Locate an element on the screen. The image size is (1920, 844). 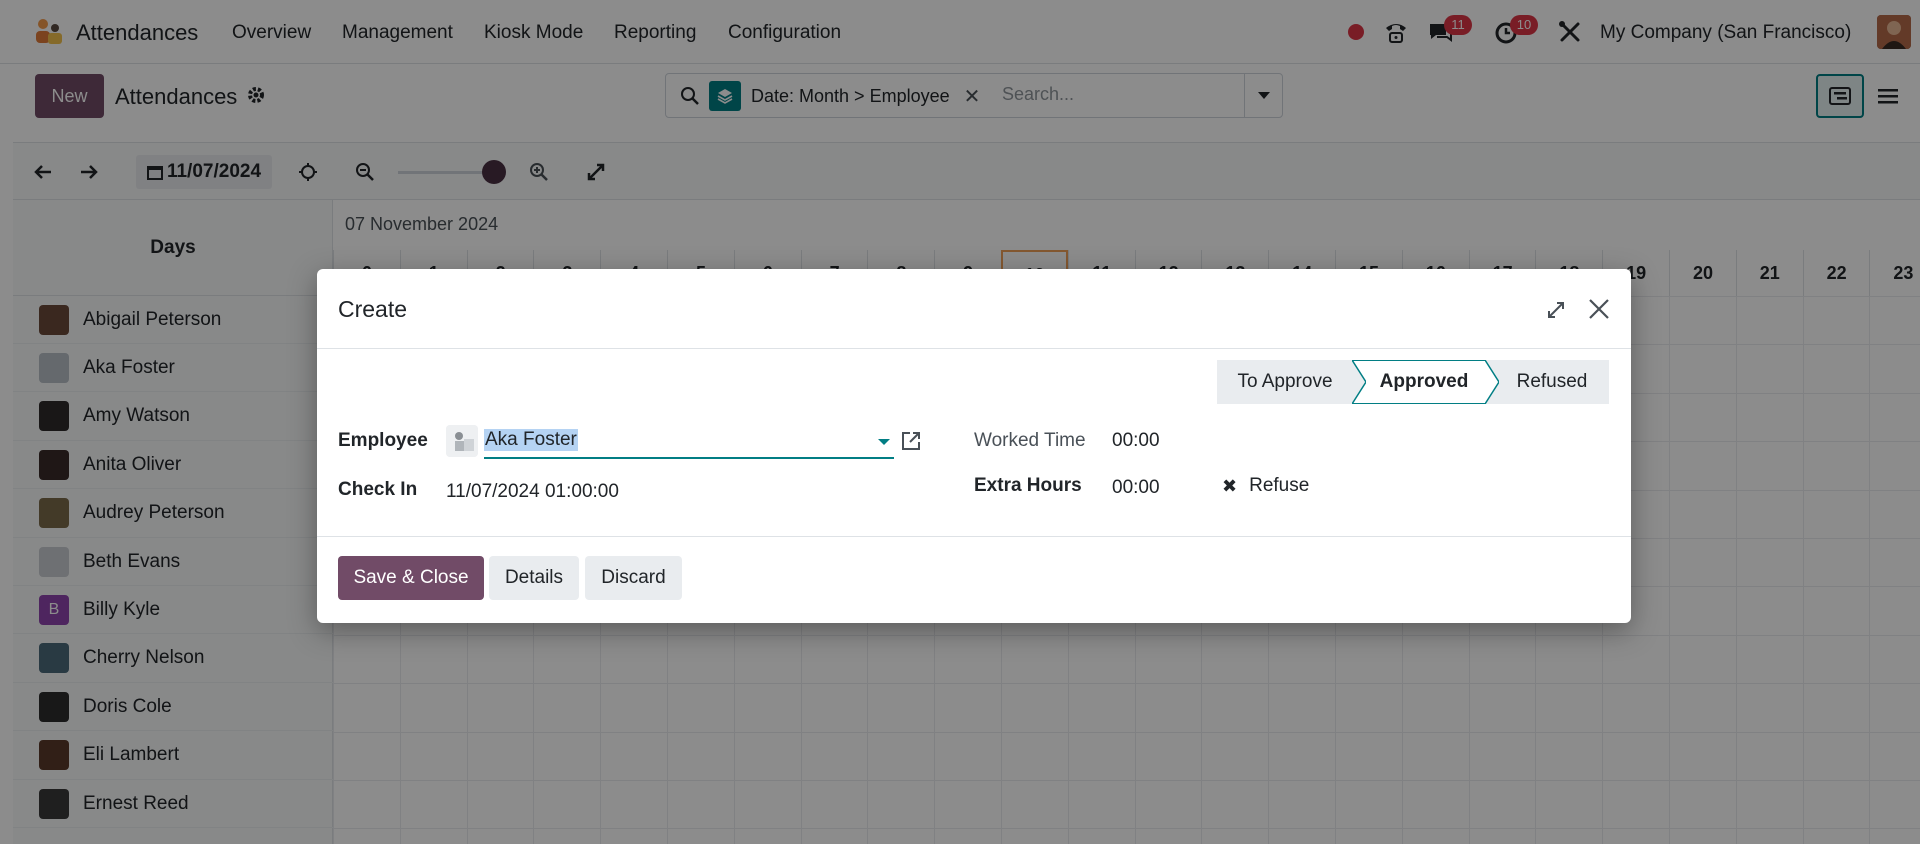
close-icon is located at coordinates (1599, 309).